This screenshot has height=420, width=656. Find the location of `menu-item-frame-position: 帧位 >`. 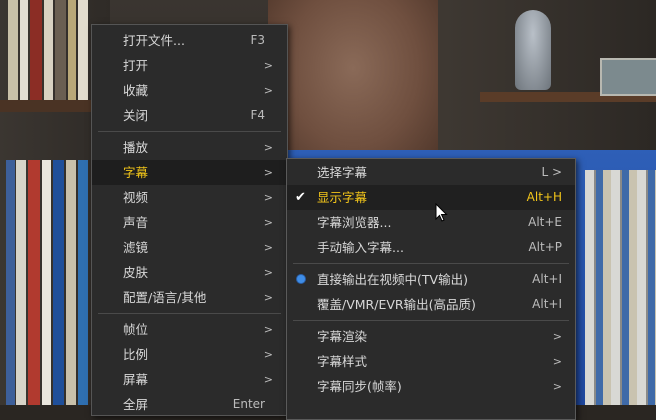

menu-item-frame-position: 帧位 > is located at coordinates (189, 329).